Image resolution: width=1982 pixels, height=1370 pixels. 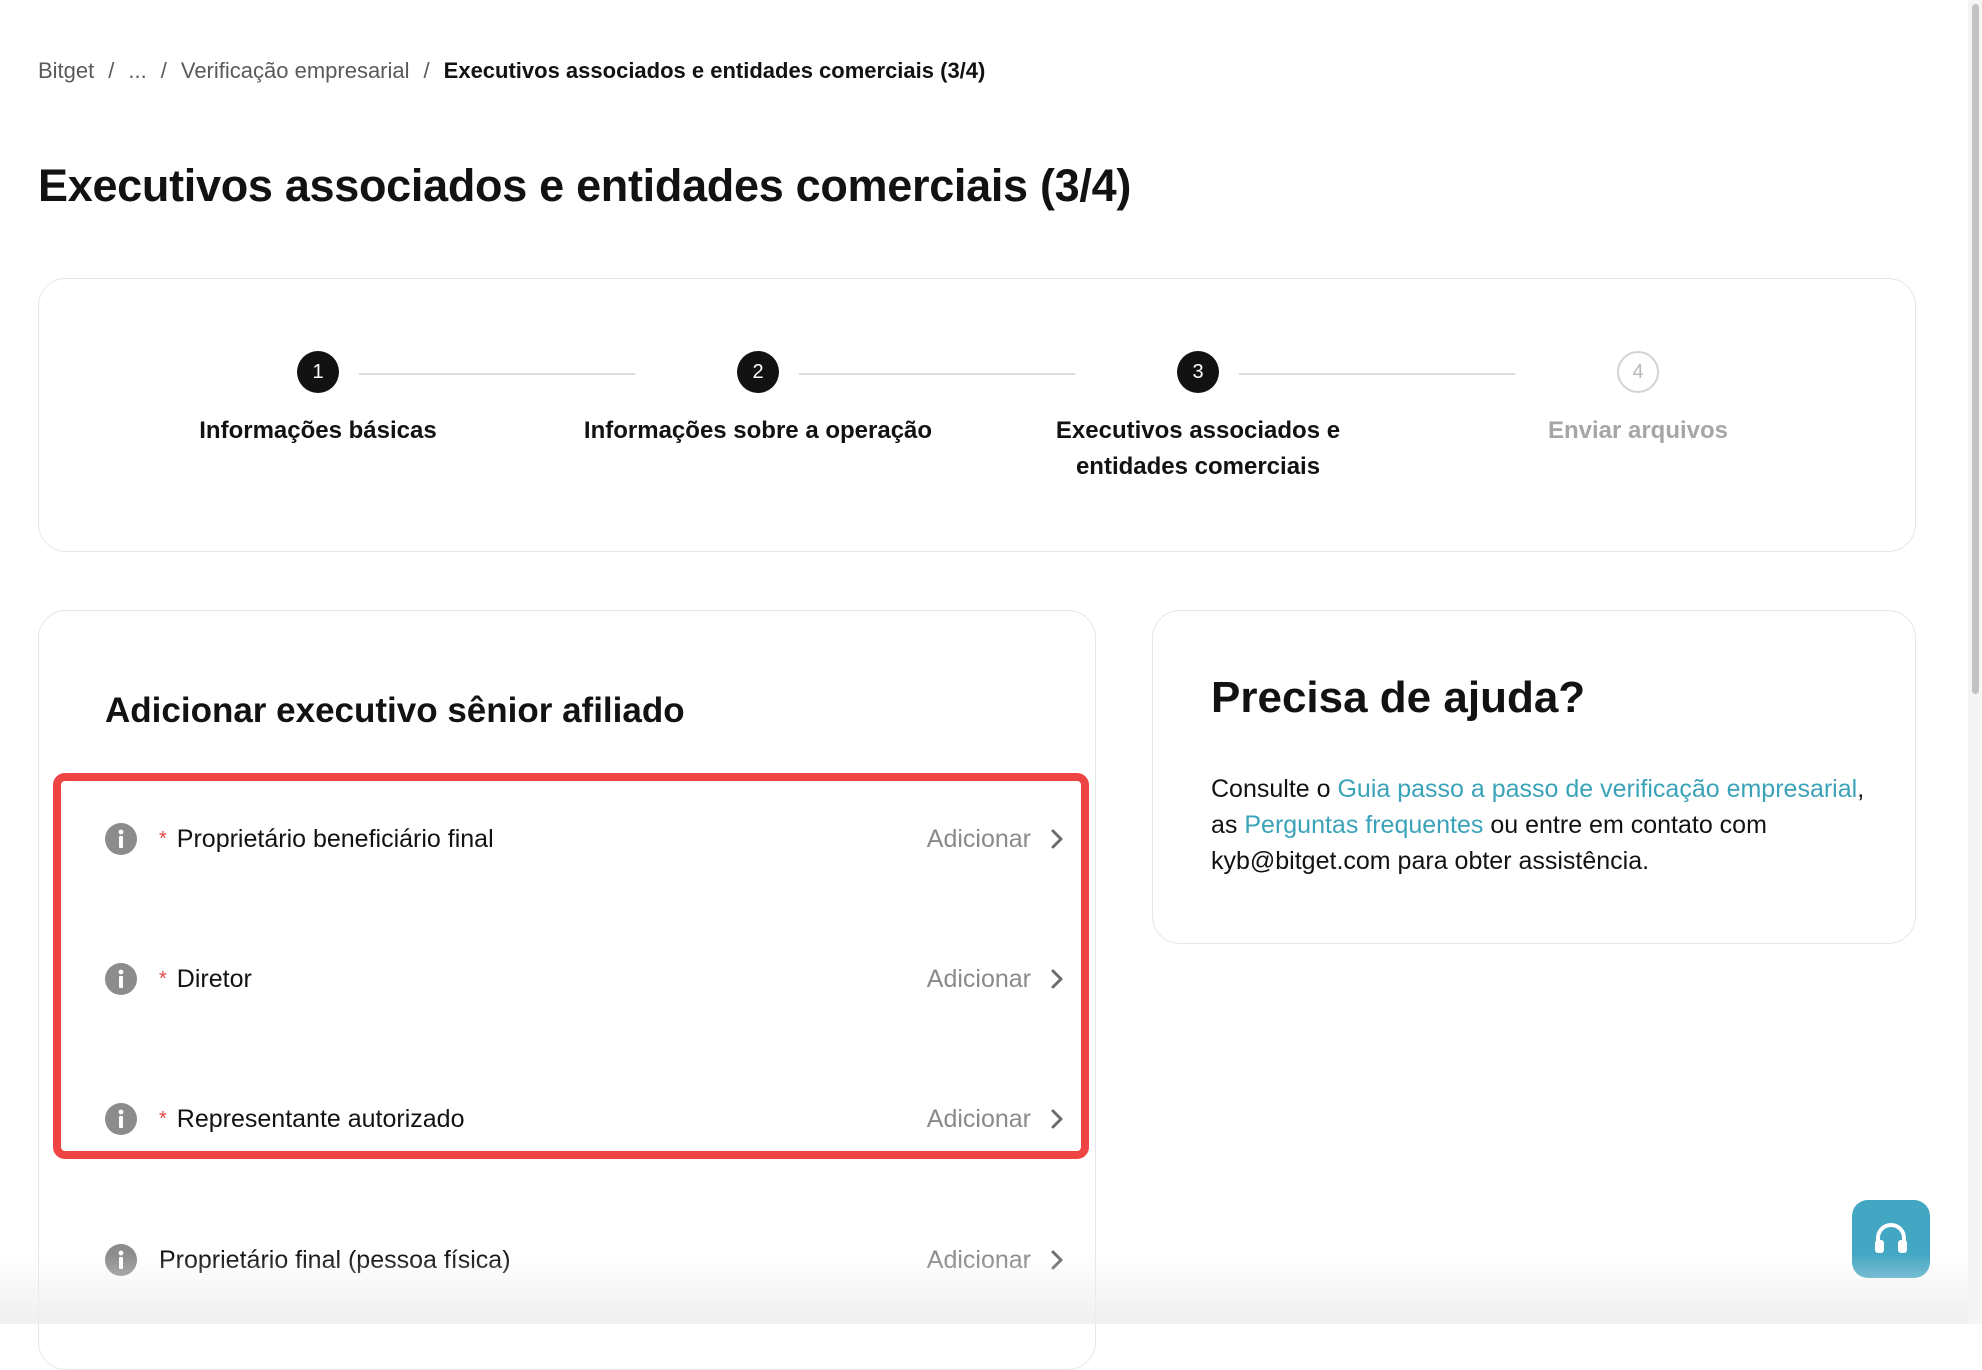 I want to click on step-label-line: entidades comerciais, so click(x=1198, y=466).